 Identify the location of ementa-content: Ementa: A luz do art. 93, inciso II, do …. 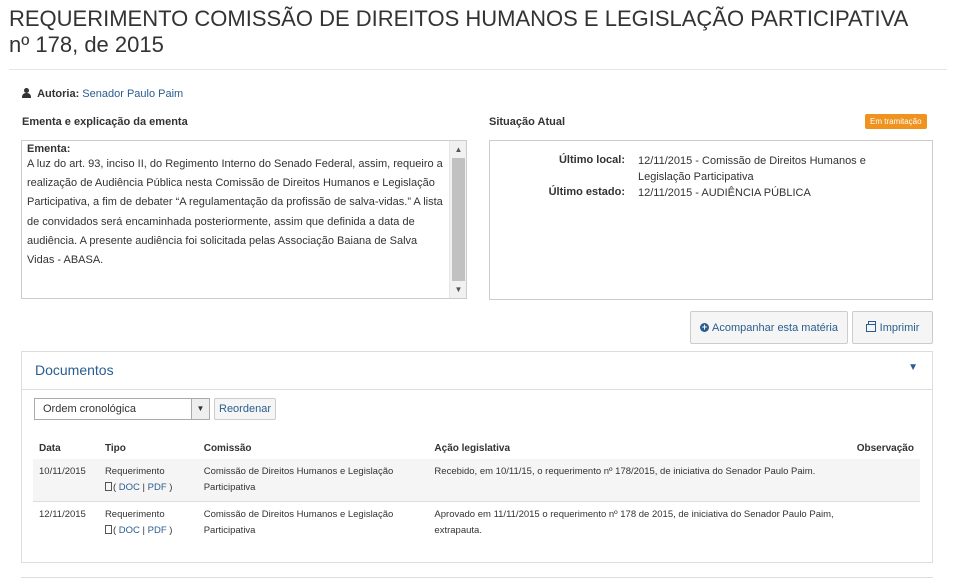
(237, 206).